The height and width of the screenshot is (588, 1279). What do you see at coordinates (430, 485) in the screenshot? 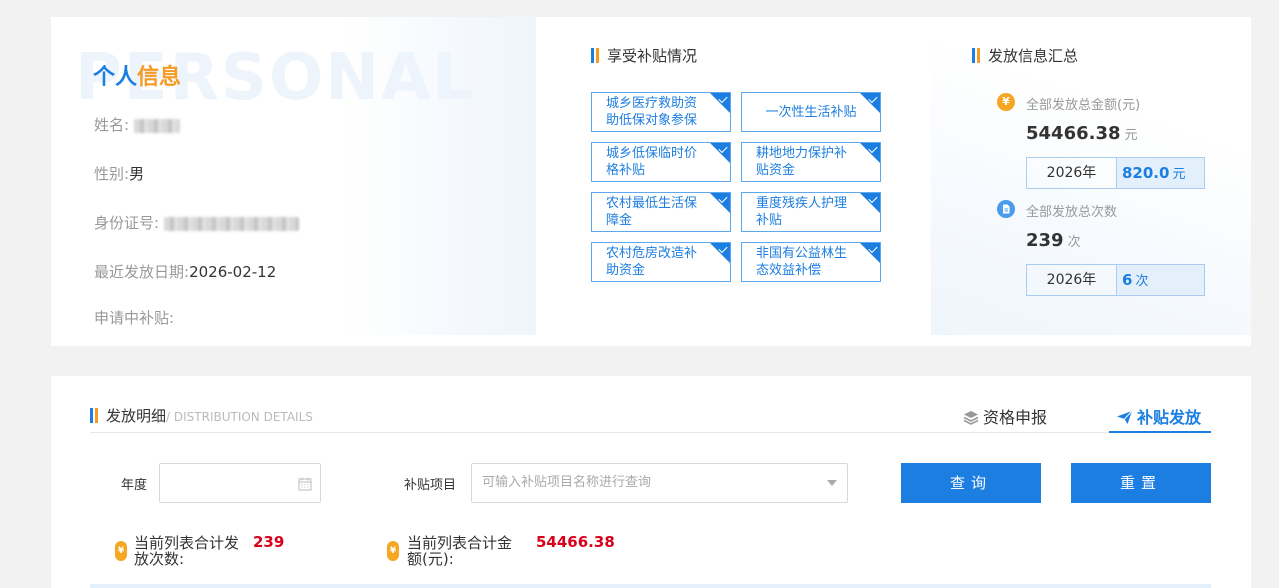
I see `project-label: 补贴项目` at bounding box center [430, 485].